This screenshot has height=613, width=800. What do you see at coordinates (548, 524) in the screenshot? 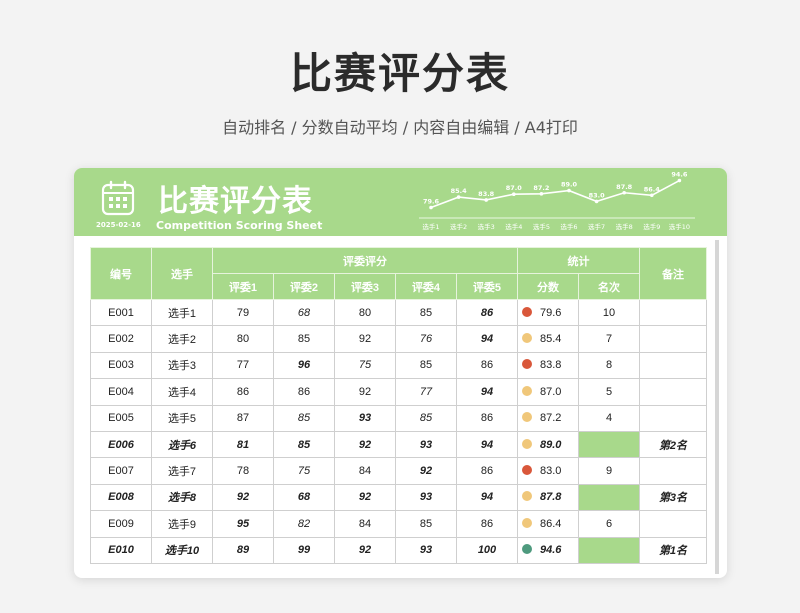
I see `cell-score: 86.4` at bounding box center [548, 524].